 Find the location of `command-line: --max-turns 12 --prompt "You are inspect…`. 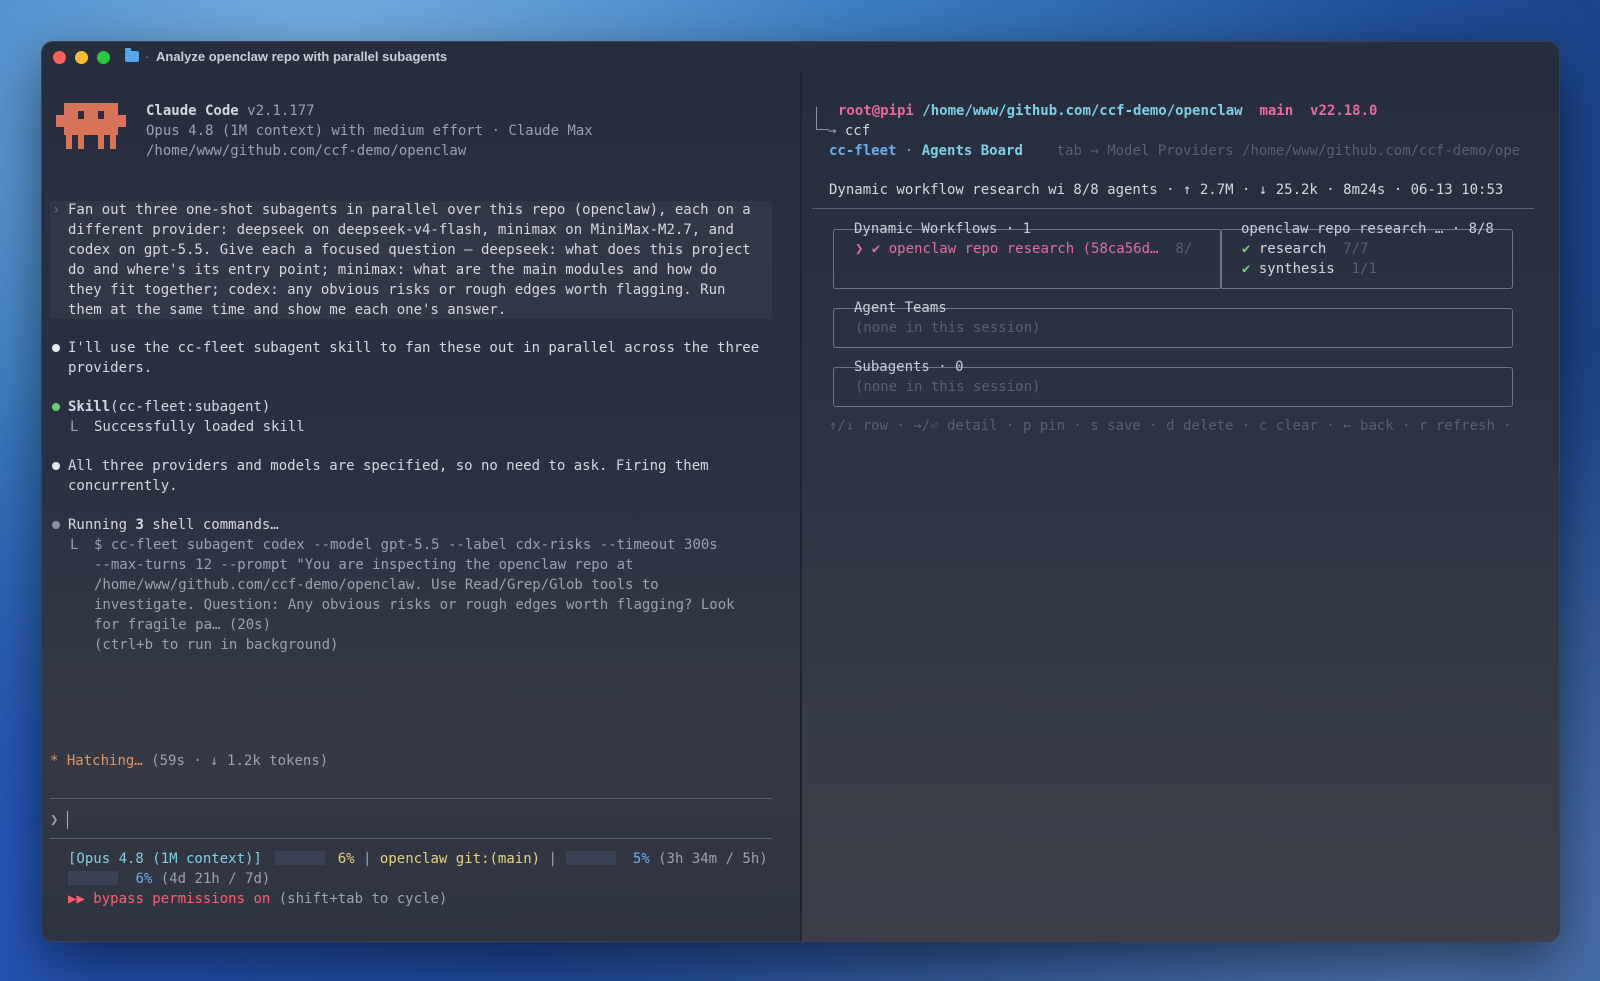

command-line: --max-turns 12 --prompt "You are inspect… is located at coordinates (364, 565).